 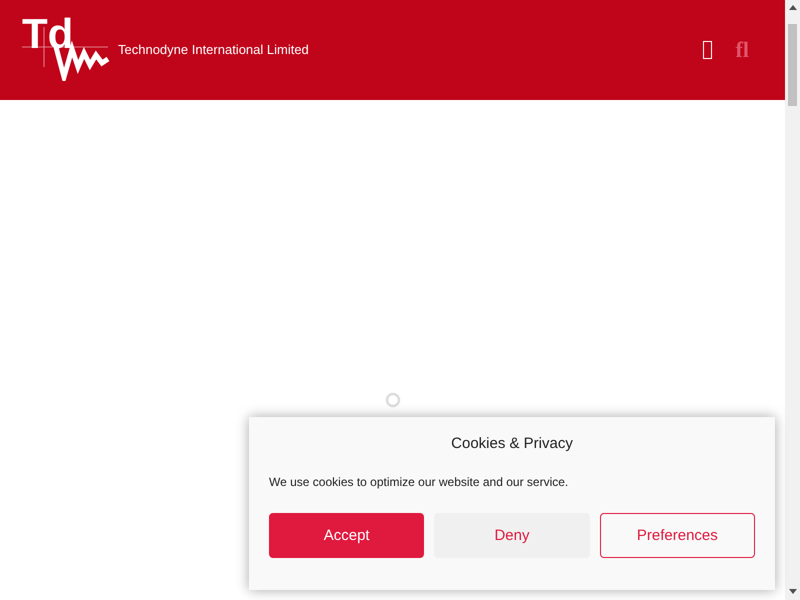 What do you see at coordinates (346, 535) in the screenshot?
I see `accept-button: Accept` at bounding box center [346, 535].